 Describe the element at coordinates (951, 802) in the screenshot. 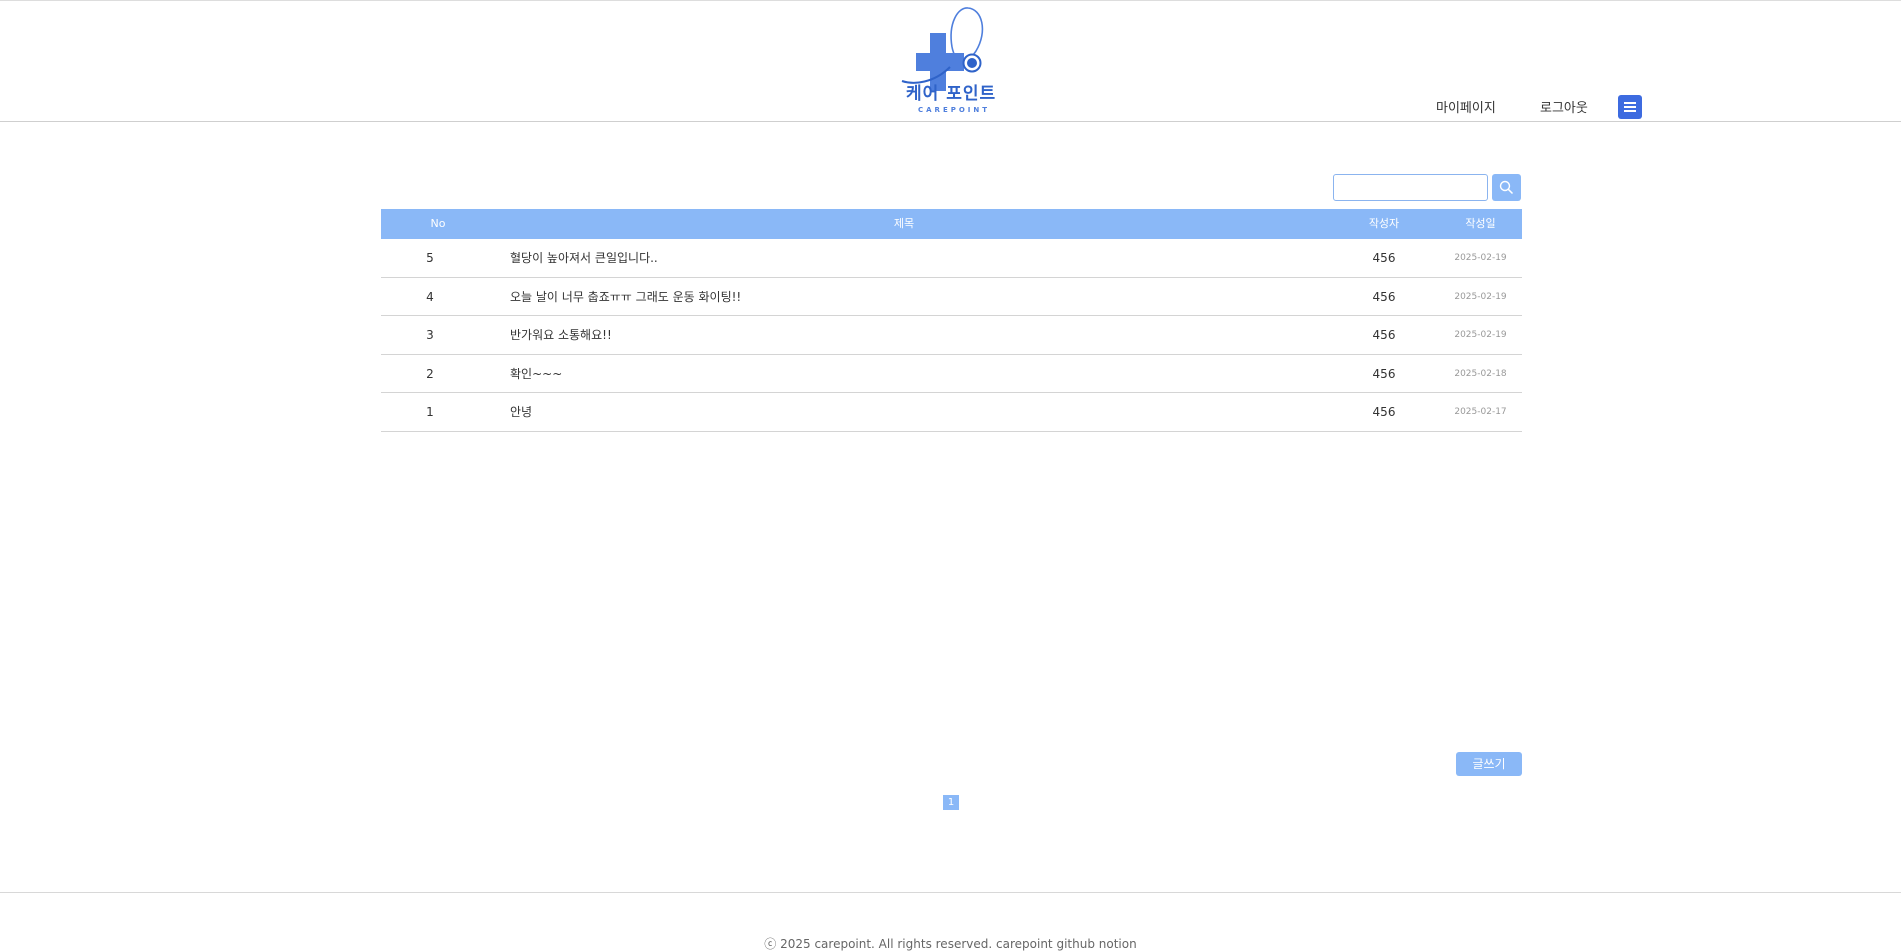

I see `pagination-page-1: 1` at that location.